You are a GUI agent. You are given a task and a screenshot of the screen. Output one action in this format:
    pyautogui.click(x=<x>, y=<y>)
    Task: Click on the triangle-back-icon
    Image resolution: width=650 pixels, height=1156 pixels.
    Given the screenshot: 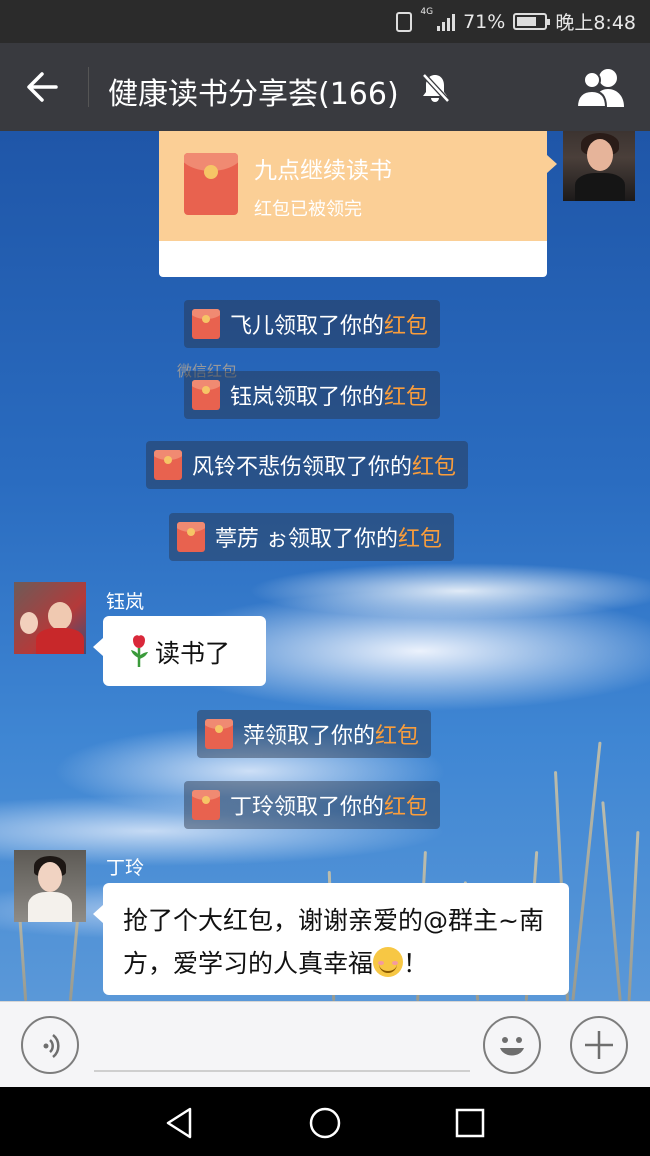 What is the action you would take?
    pyautogui.click(x=179, y=1123)
    